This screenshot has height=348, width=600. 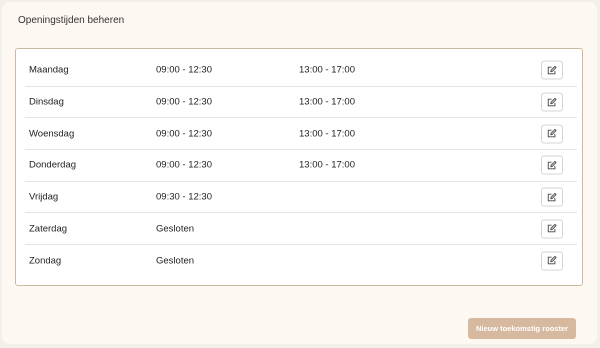 I want to click on panel-title: Openingstijden beheren, so click(x=71, y=20).